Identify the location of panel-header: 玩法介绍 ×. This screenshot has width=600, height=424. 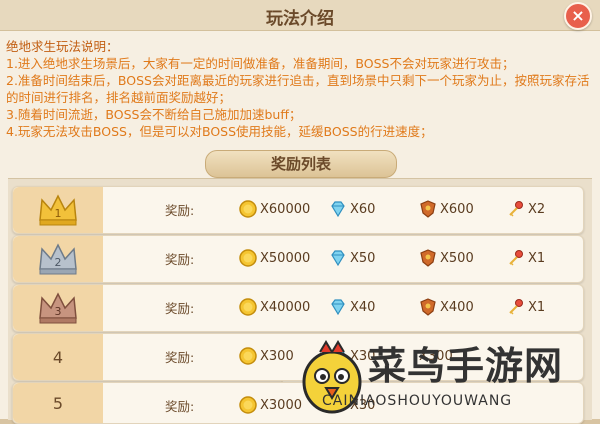
(300, 15).